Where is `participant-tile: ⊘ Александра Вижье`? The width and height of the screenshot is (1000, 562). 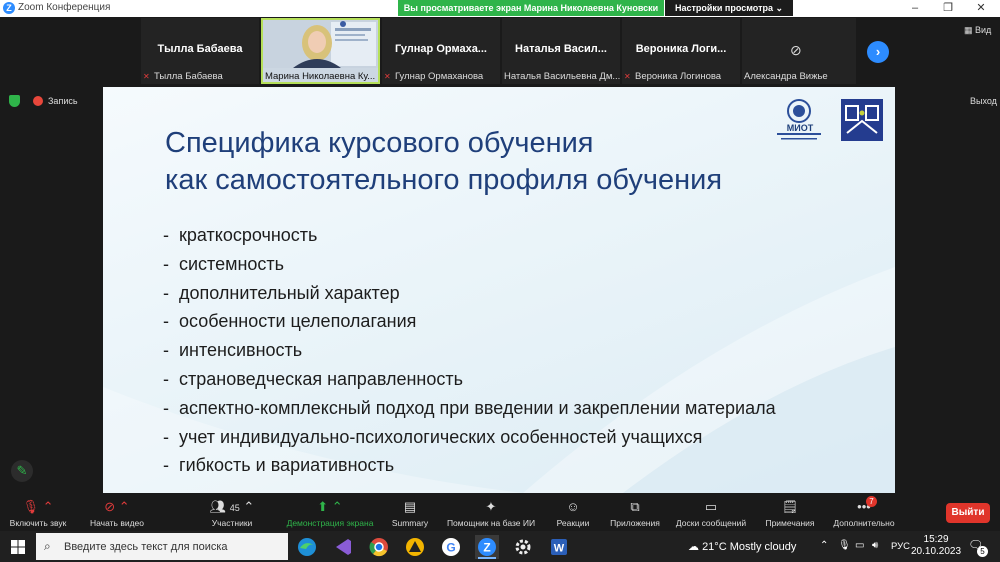
participant-tile: ⊘ Александра Вижье is located at coordinates (799, 51).